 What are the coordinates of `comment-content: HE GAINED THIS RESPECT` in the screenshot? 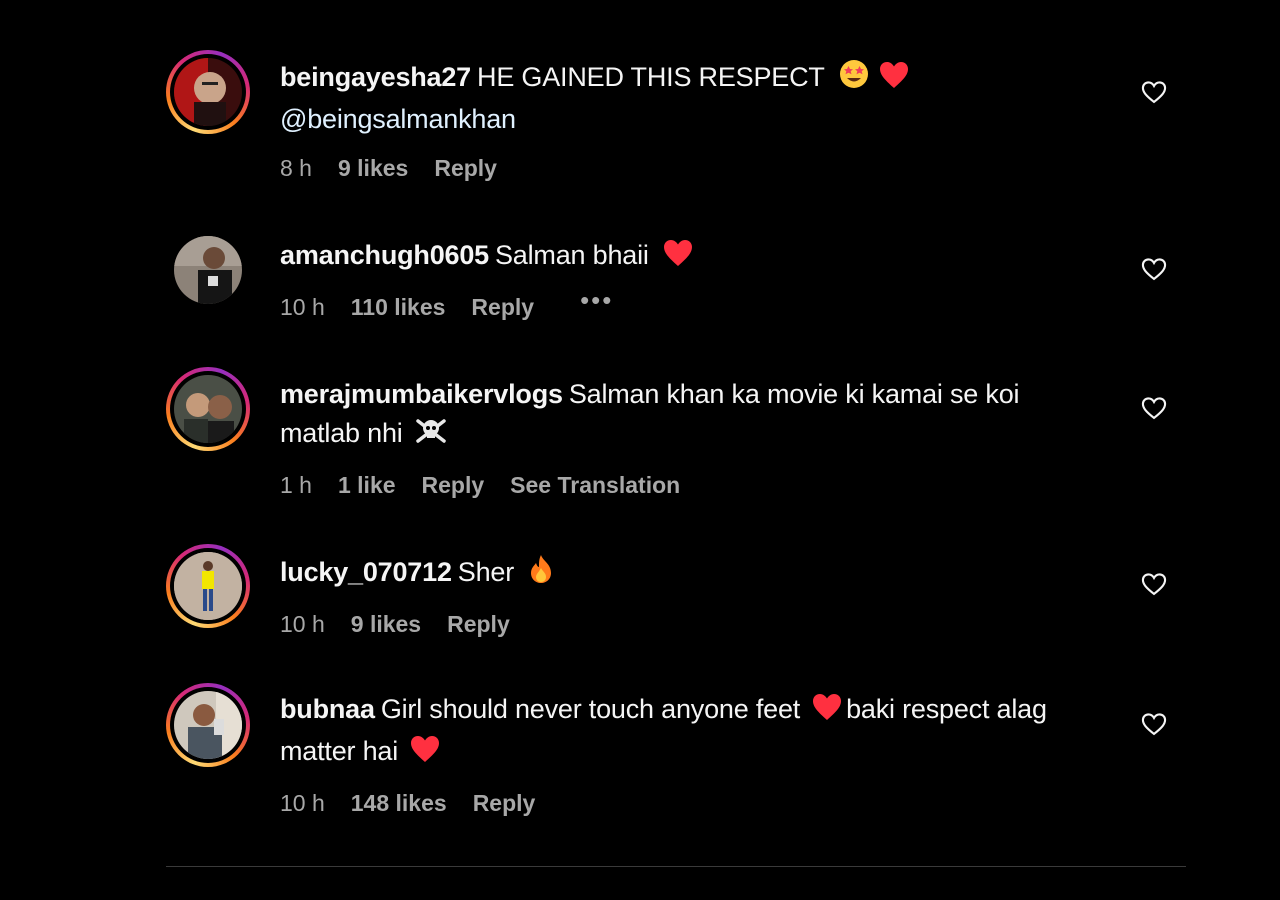 It's located at (651, 77).